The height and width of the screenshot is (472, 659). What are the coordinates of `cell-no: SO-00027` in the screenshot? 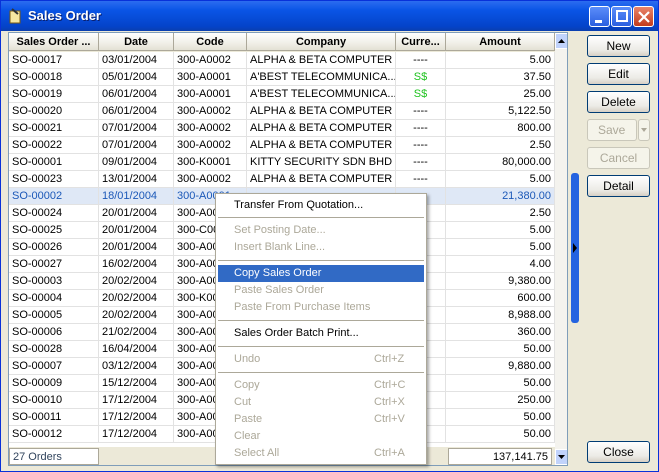 It's located at (54, 264).